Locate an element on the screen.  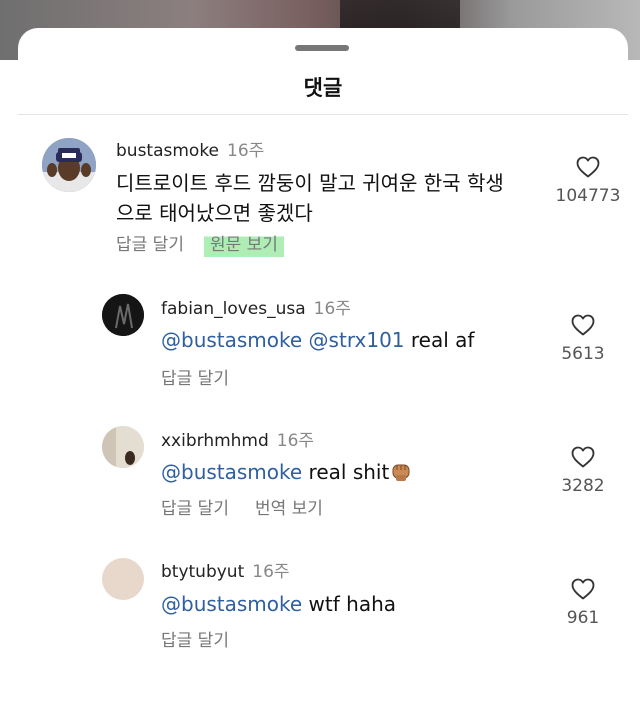
comment-actions: 답글 달기 원문 보기 is located at coordinates (213, 243).